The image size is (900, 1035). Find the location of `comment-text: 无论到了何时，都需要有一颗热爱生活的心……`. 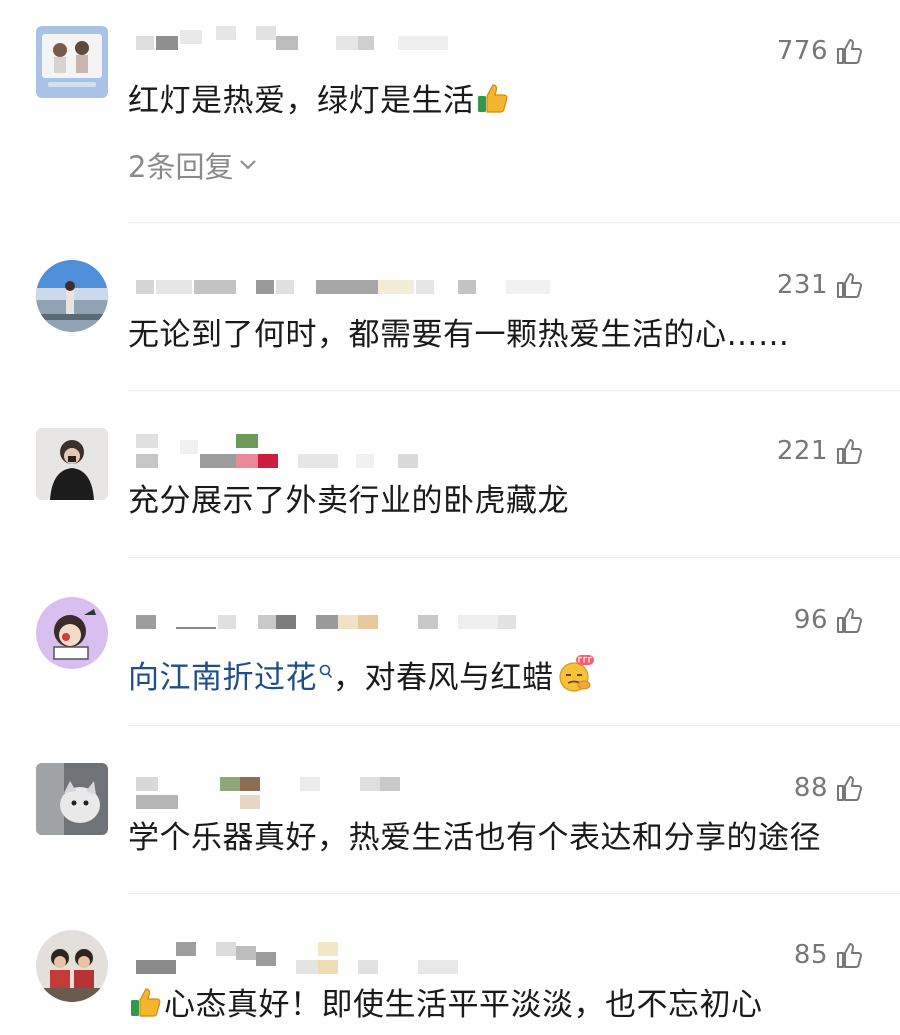

comment-text: 无论到了何时，都需要有一颗热爱生活的心…… is located at coordinates (459, 335).